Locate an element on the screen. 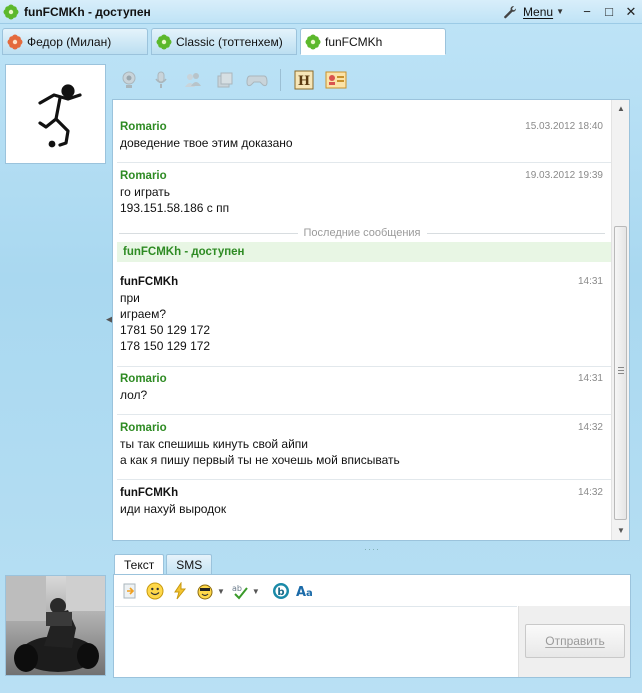  message: Romario 14:31 лол? is located at coordinates (362, 388).